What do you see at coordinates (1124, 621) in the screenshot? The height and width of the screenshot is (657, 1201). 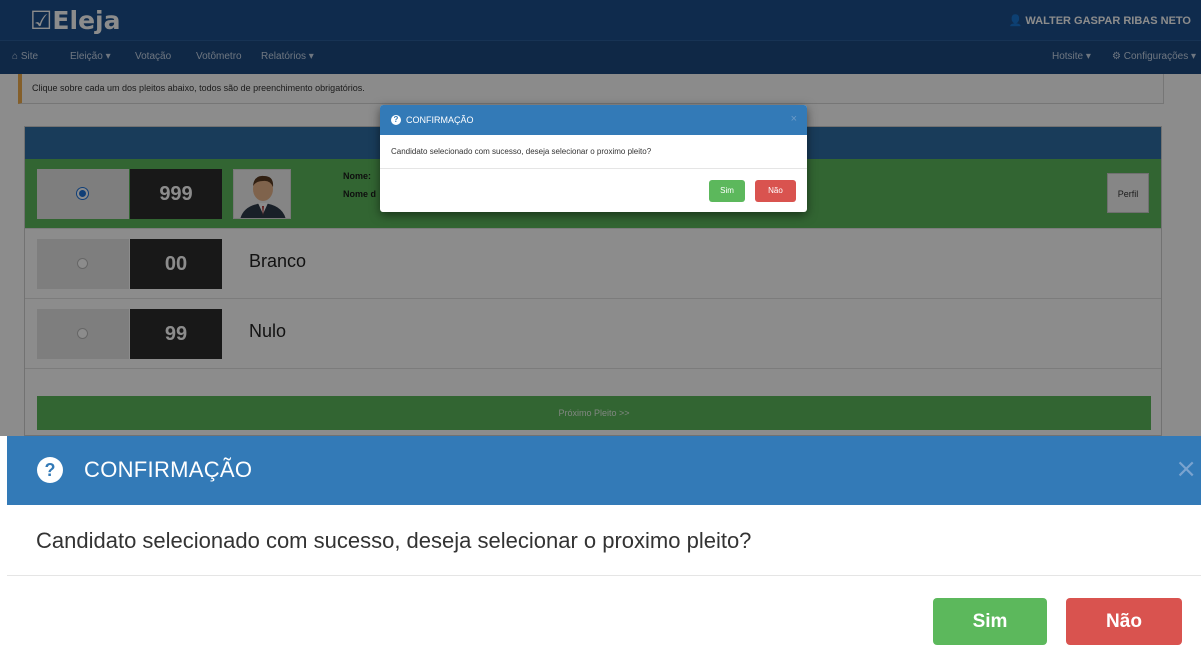 I see `no-button: Não` at bounding box center [1124, 621].